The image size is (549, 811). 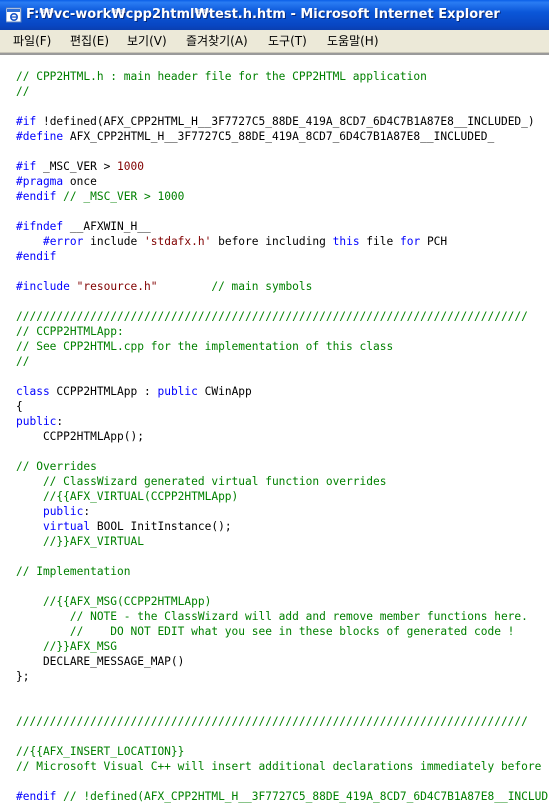 I want to click on code-line: //{{AFX_INSERT_LOCATION}}, so click(x=100, y=751).